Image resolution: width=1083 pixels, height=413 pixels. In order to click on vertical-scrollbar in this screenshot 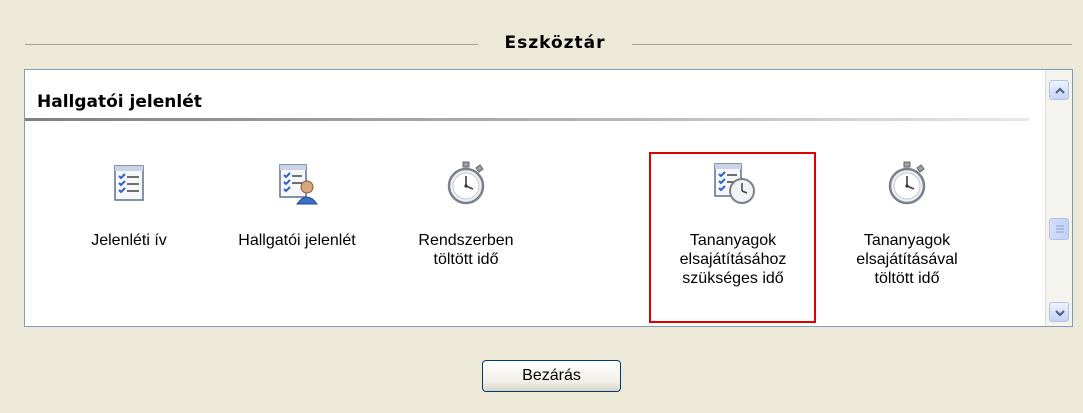, I will do `click(1058, 198)`.